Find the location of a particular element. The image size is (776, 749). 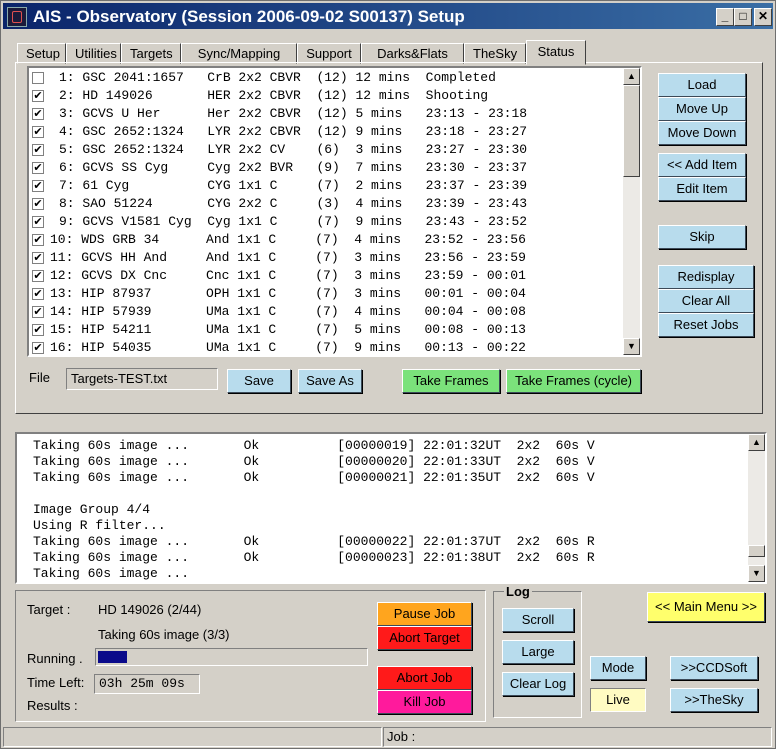

scroll-button: Scroll is located at coordinates (538, 620).